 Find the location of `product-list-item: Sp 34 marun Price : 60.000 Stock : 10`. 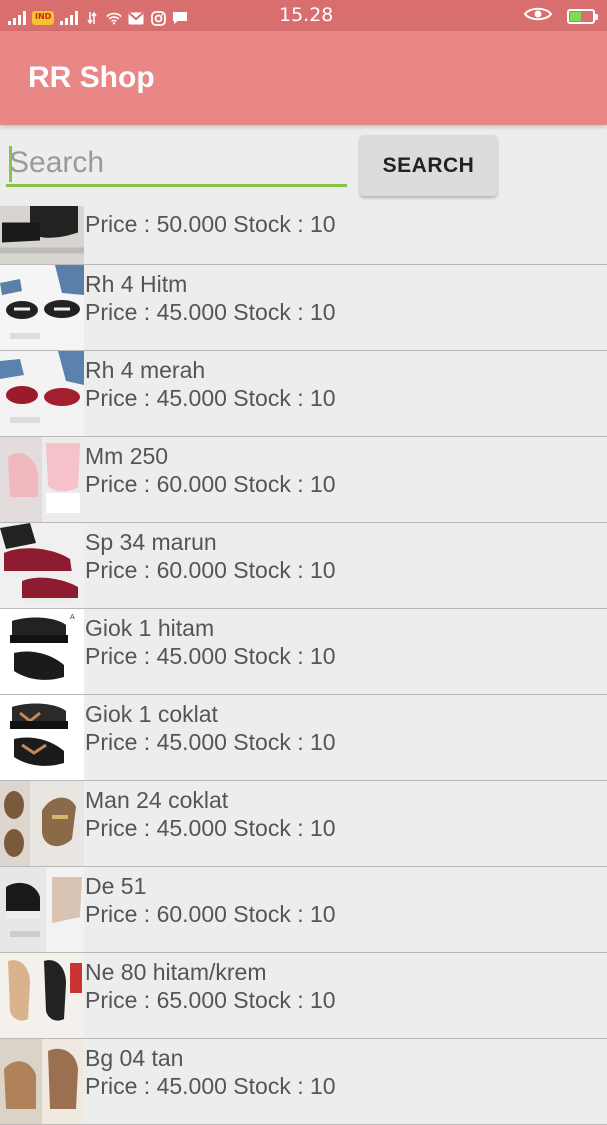

product-list-item: Sp 34 marun Price : 60.000 Stock : 10 is located at coordinates (303, 566).